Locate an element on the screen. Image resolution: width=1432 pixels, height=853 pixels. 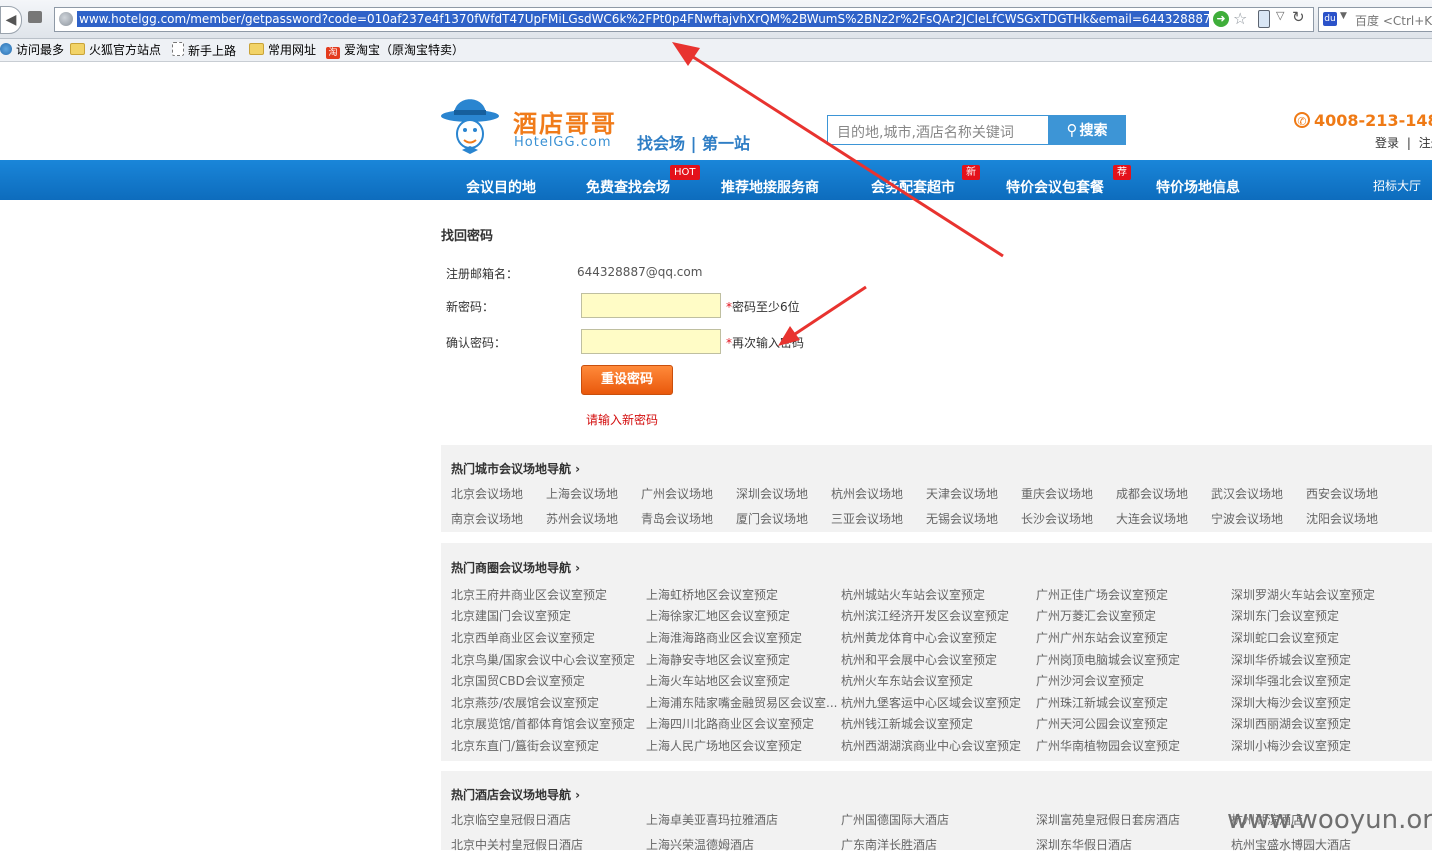
hot-hotels-title: 热门酒店会议场地导航 › is located at coordinates (515, 794).